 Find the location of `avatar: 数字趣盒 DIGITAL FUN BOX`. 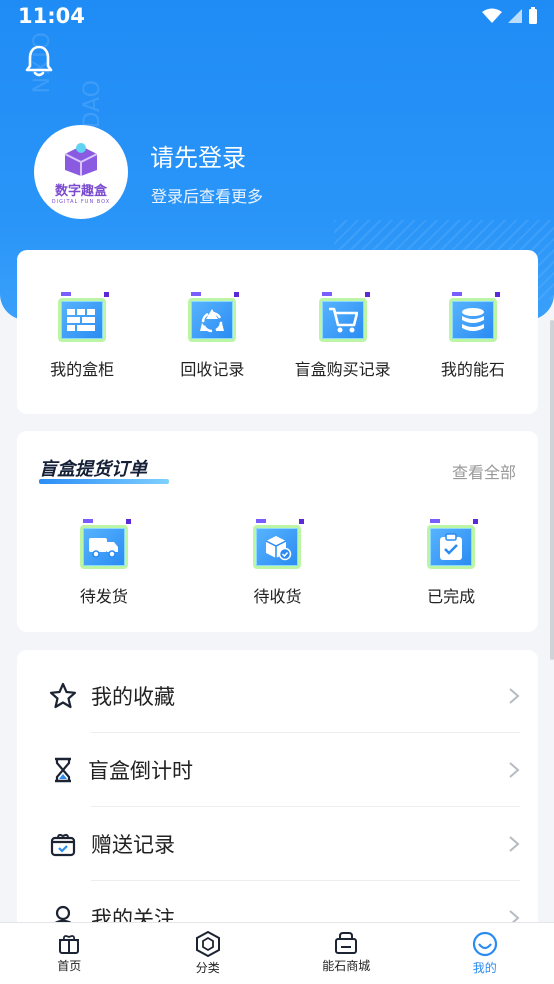

avatar: 数字趣盒 DIGITAL FUN BOX is located at coordinates (81, 172).